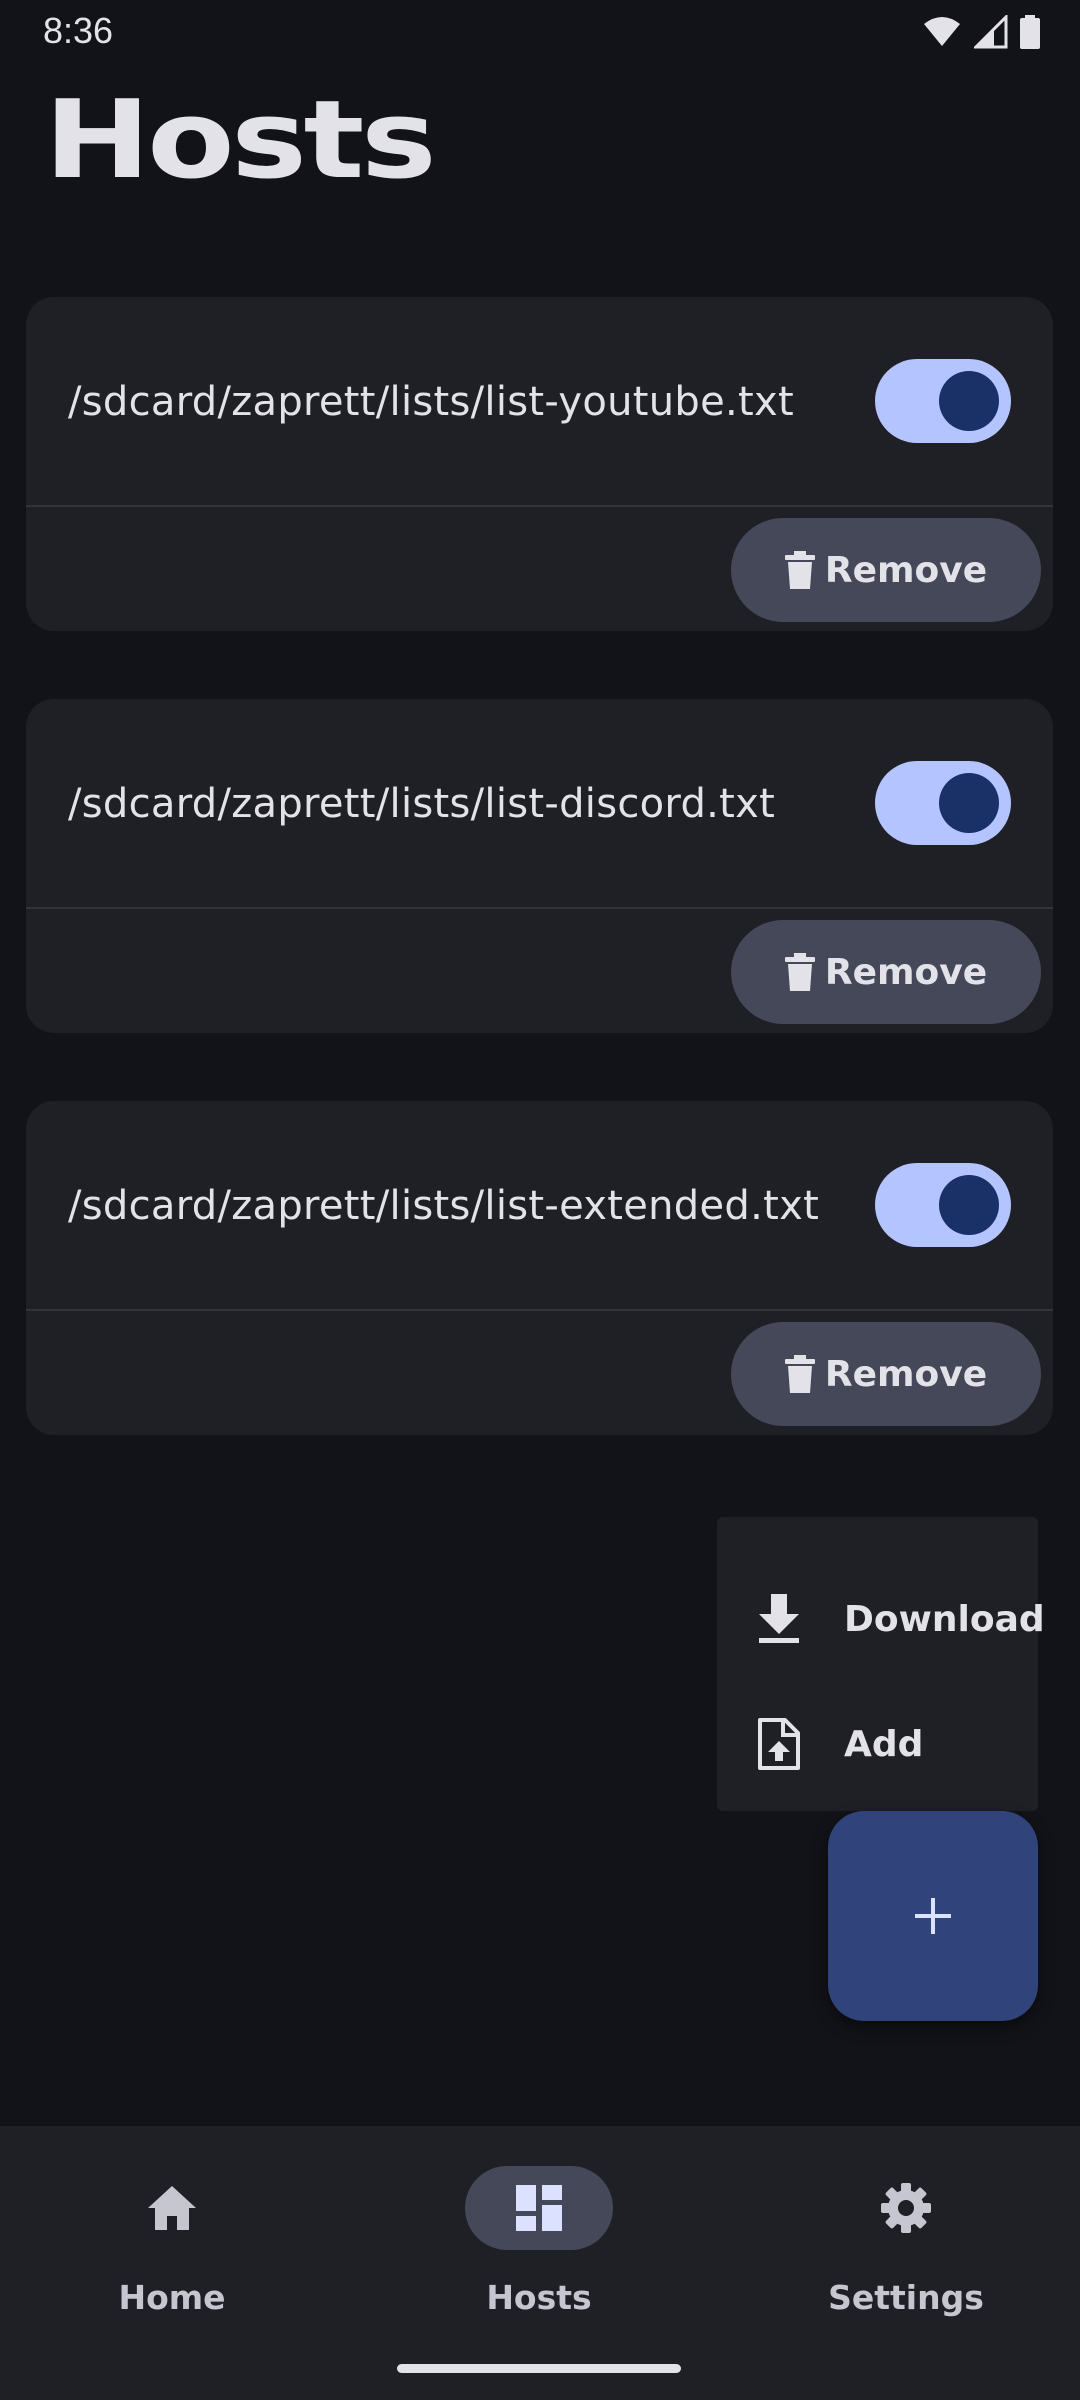 This screenshot has height=2400, width=1080. What do you see at coordinates (539, 2238) in the screenshot?
I see `nav-item-hosts: Hosts` at bounding box center [539, 2238].